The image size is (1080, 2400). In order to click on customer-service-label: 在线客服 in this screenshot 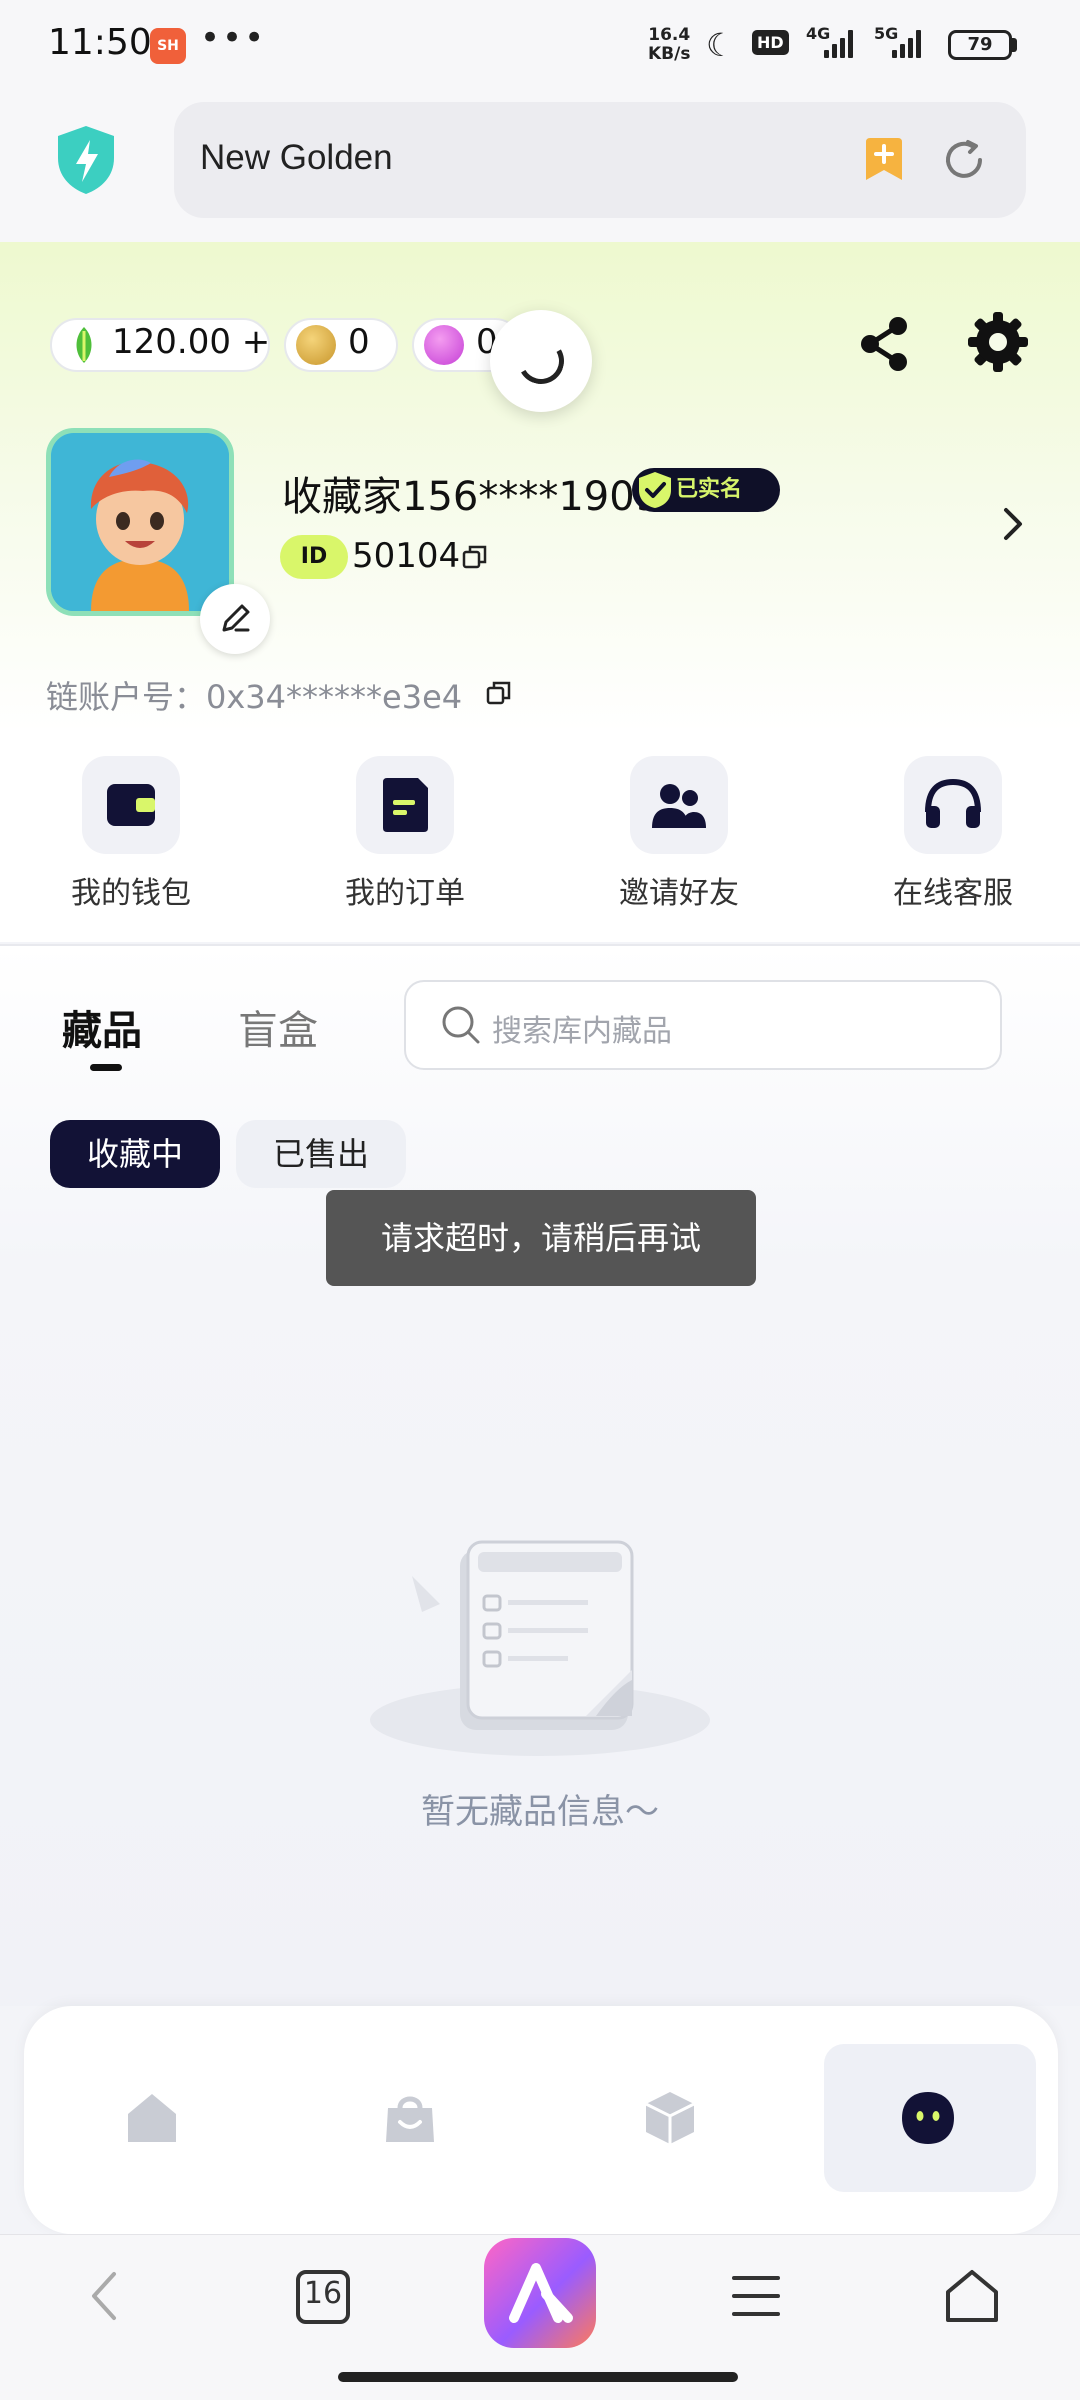, I will do `click(953, 890)`.